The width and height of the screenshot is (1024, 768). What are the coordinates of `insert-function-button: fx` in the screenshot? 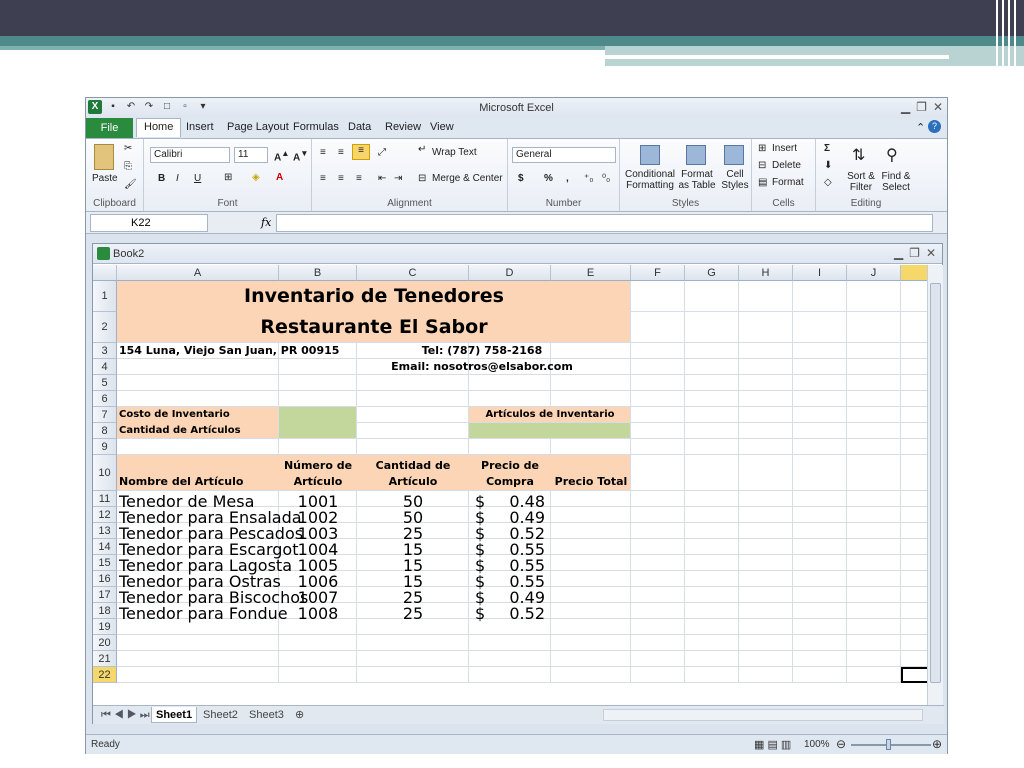 It's located at (266, 222).